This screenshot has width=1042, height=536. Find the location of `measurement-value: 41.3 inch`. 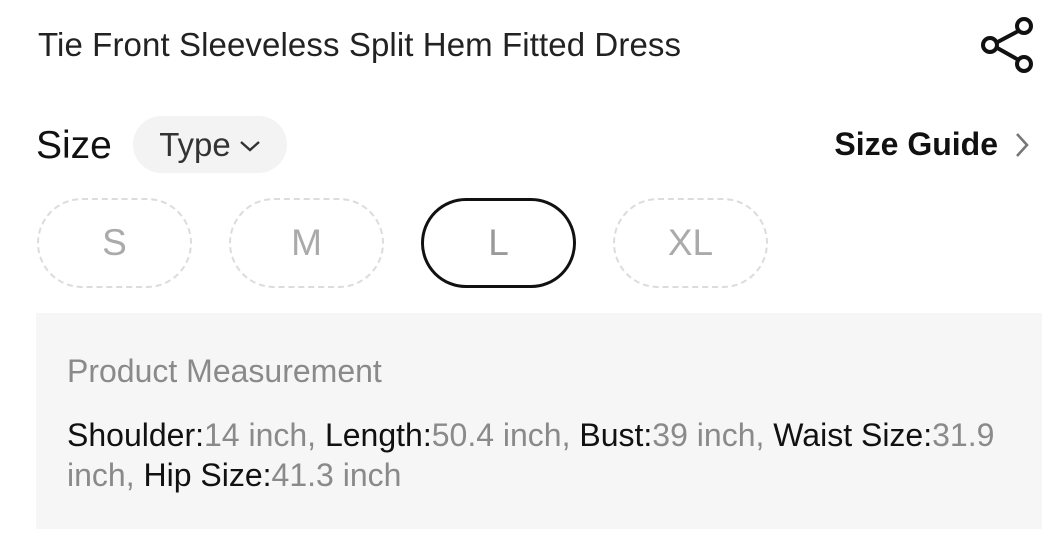

measurement-value: 41.3 inch is located at coordinates (336, 475).